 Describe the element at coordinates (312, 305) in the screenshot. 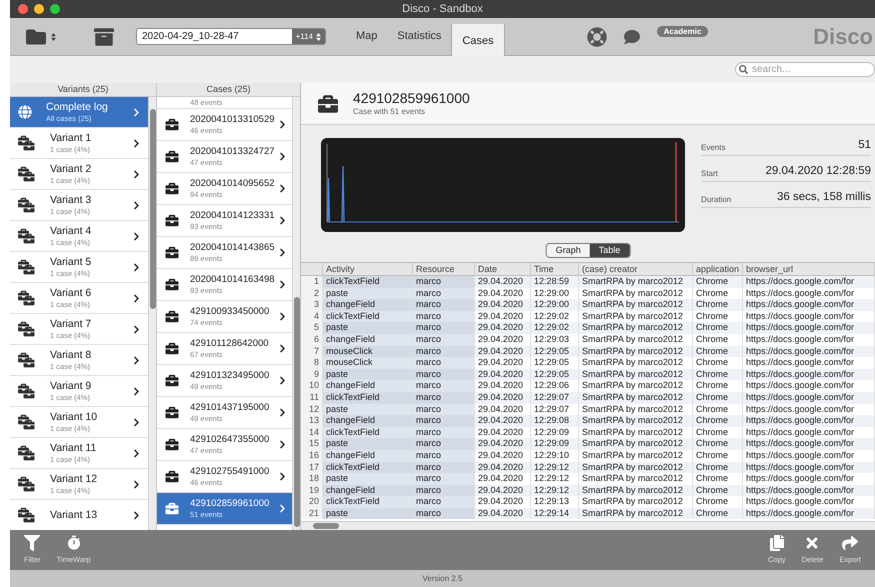

I see `row-number: 3` at that location.